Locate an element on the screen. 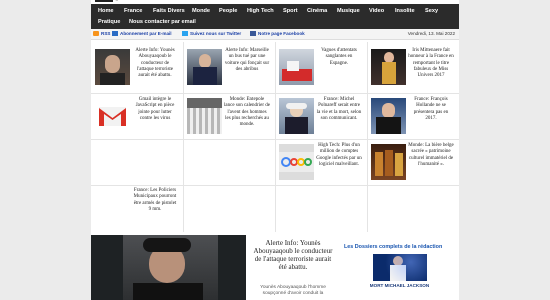  gmail-logo-thumbnail is located at coordinates (112, 116).